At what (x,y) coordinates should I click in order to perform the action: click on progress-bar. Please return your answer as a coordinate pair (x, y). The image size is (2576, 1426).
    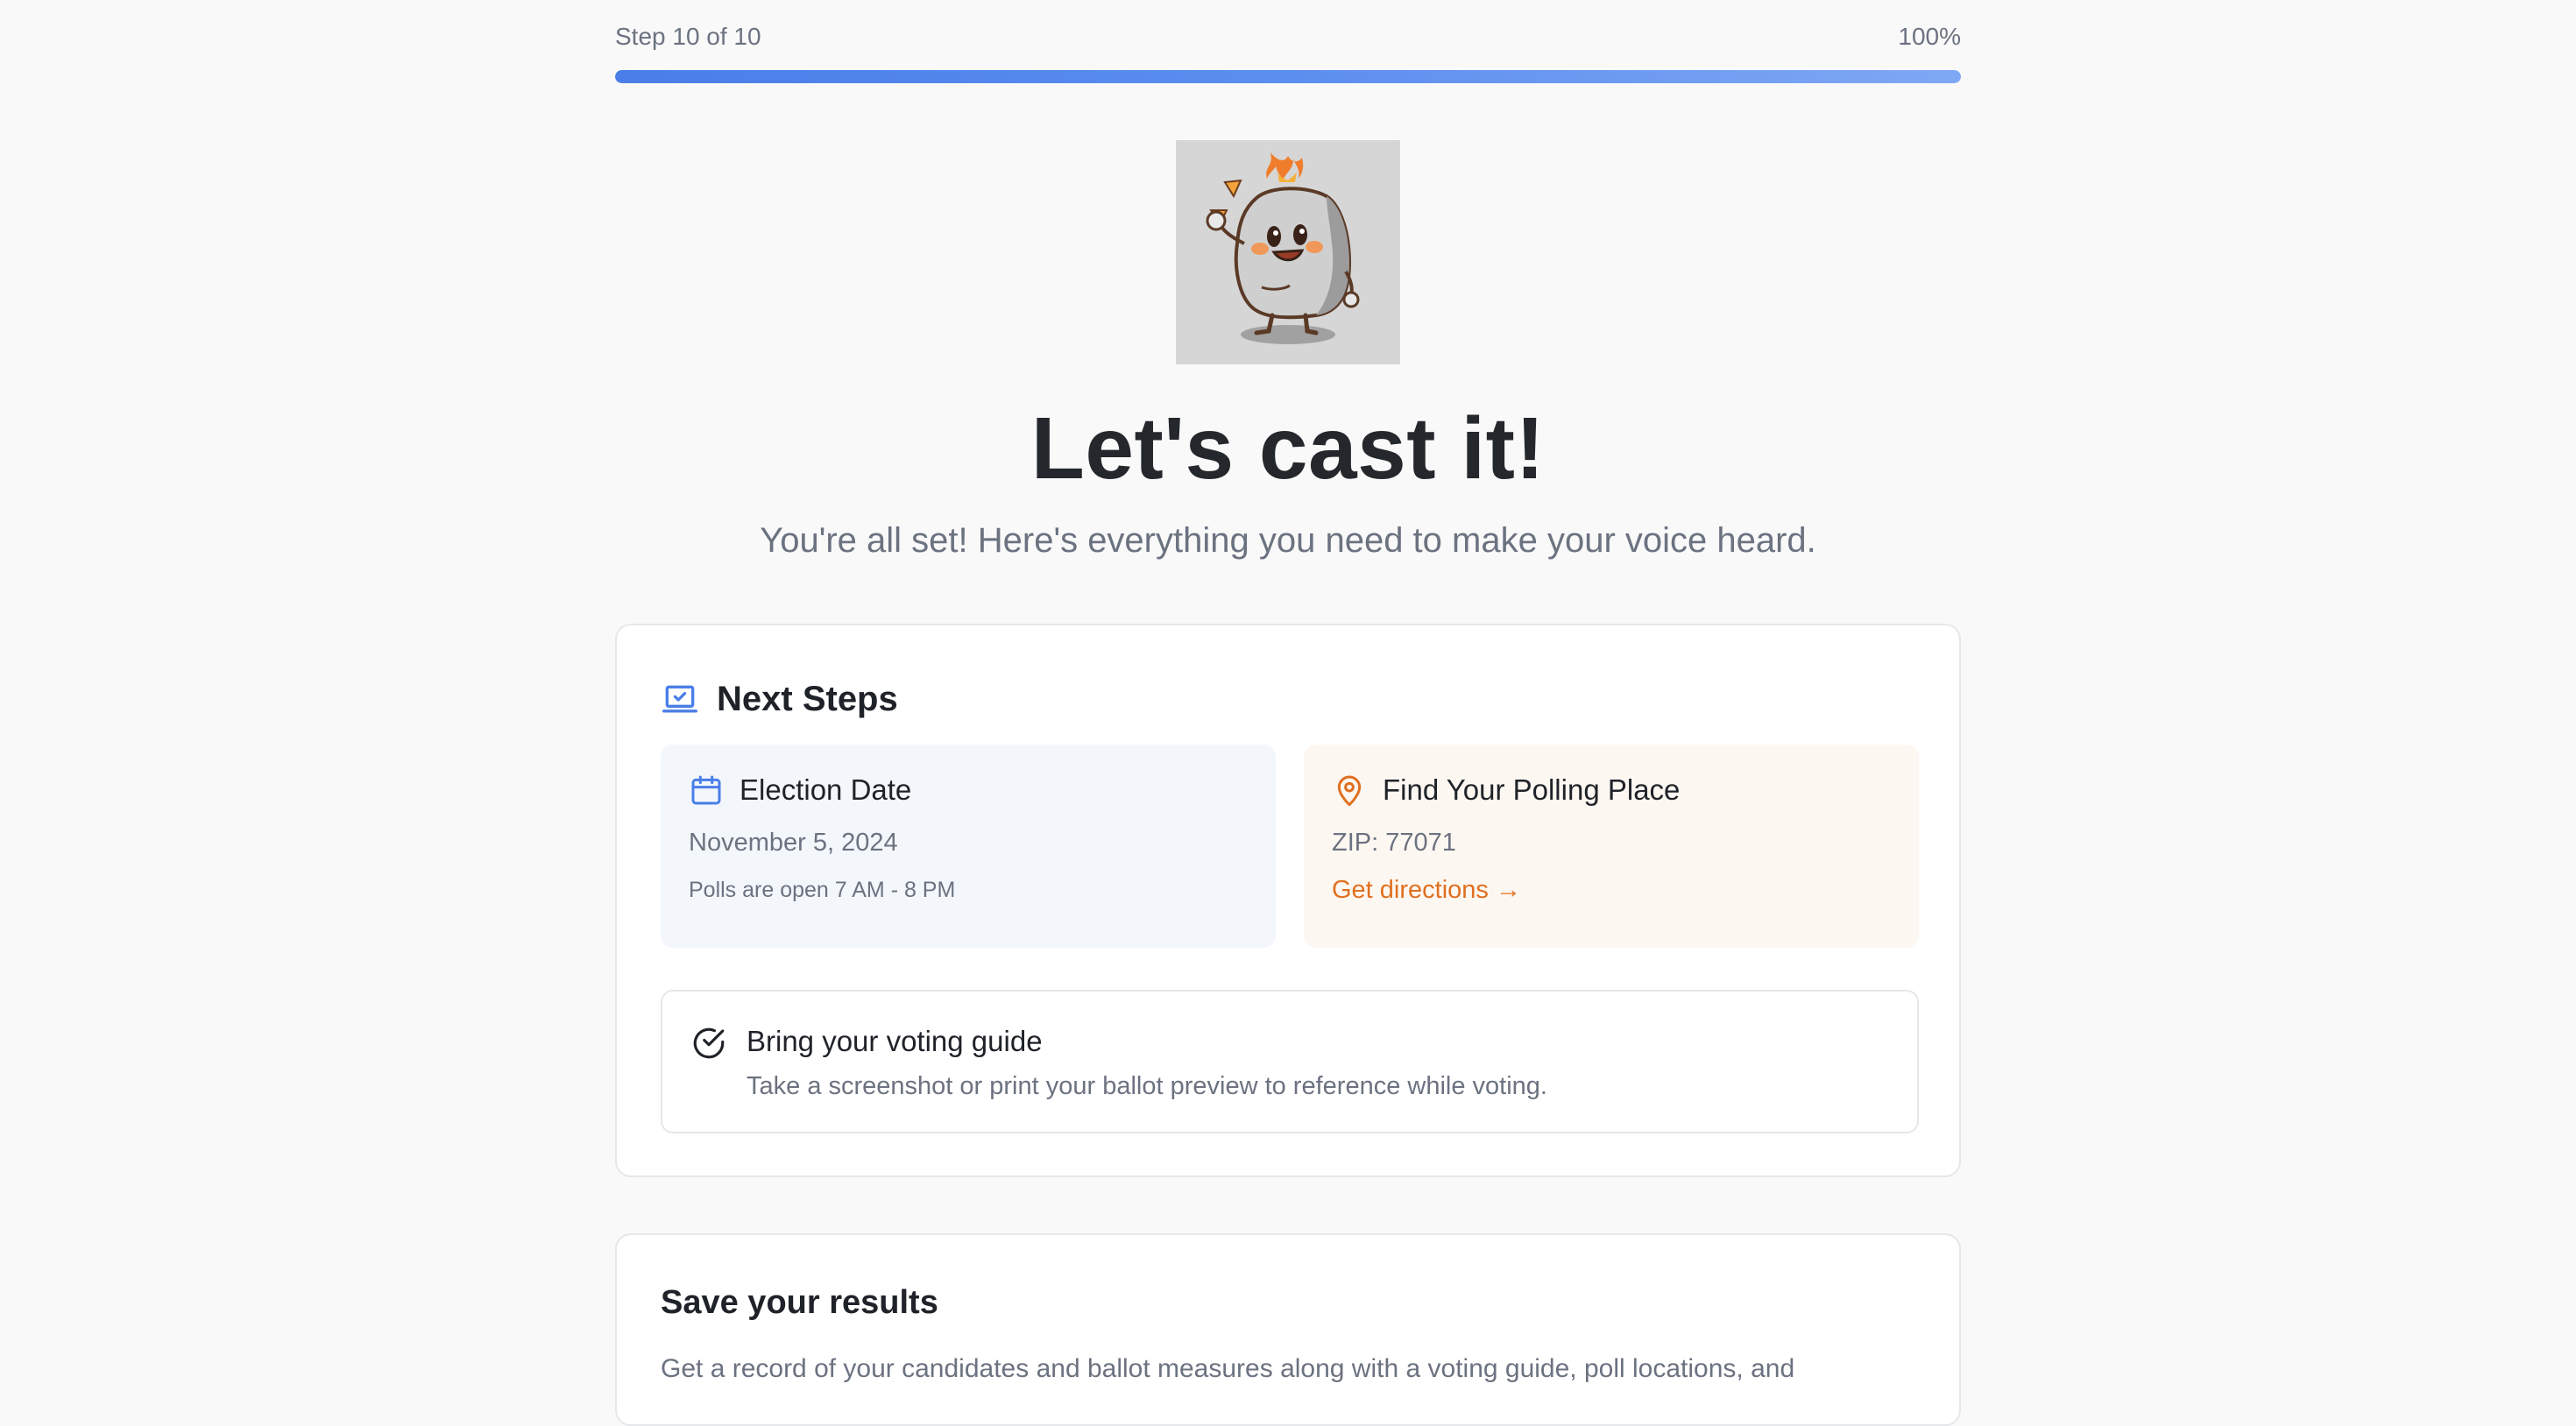
    Looking at the image, I should click on (1288, 76).